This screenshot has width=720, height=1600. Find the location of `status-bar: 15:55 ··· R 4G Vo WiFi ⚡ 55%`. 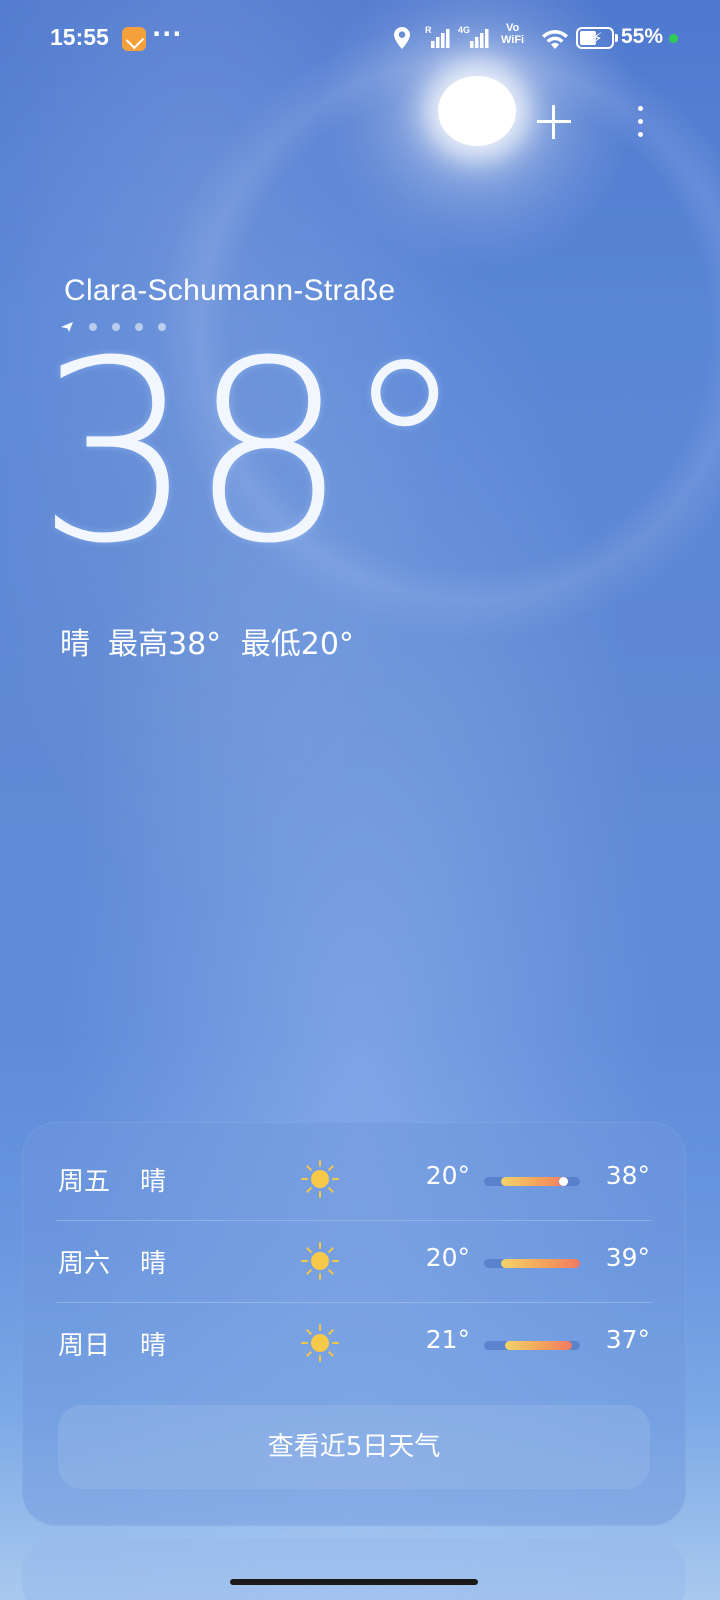

status-bar: 15:55 ··· R 4G Vo WiFi ⚡ 55% is located at coordinates (360, 38).